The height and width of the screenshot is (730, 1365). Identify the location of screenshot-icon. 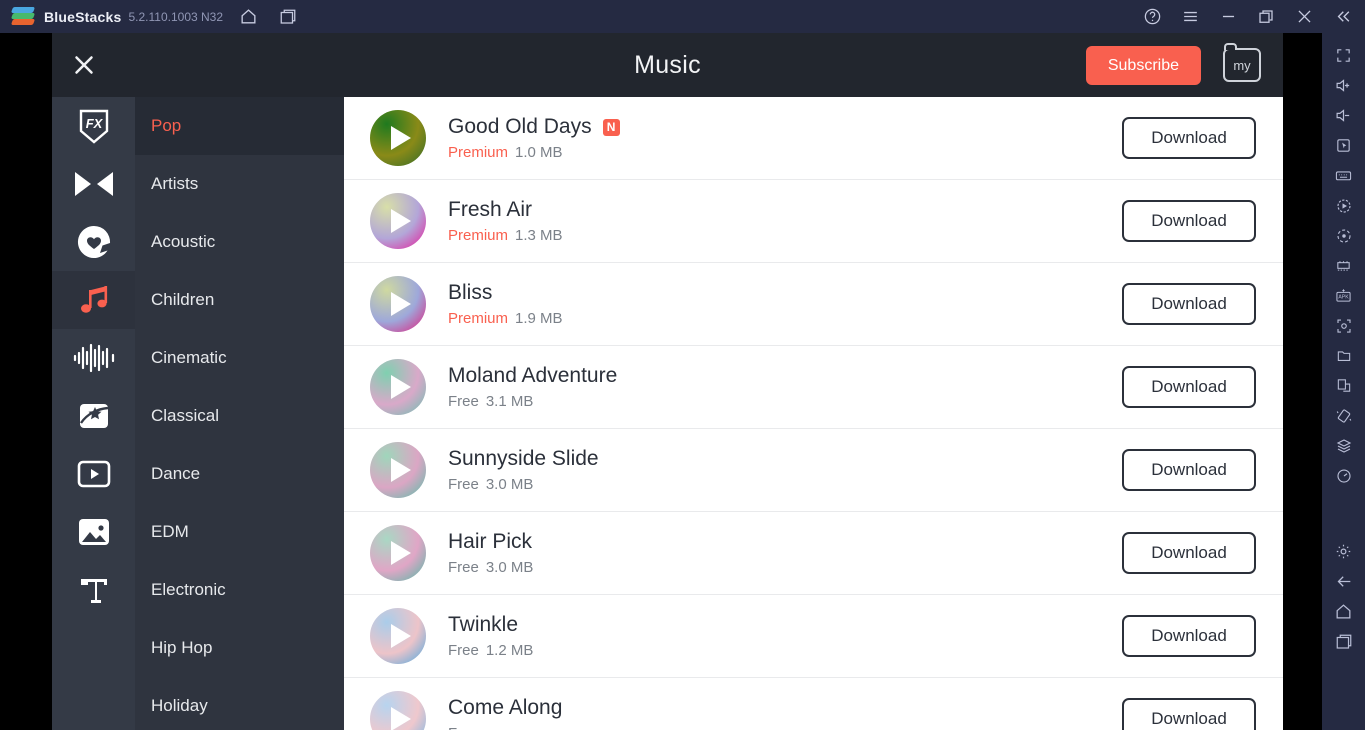
(1344, 325).